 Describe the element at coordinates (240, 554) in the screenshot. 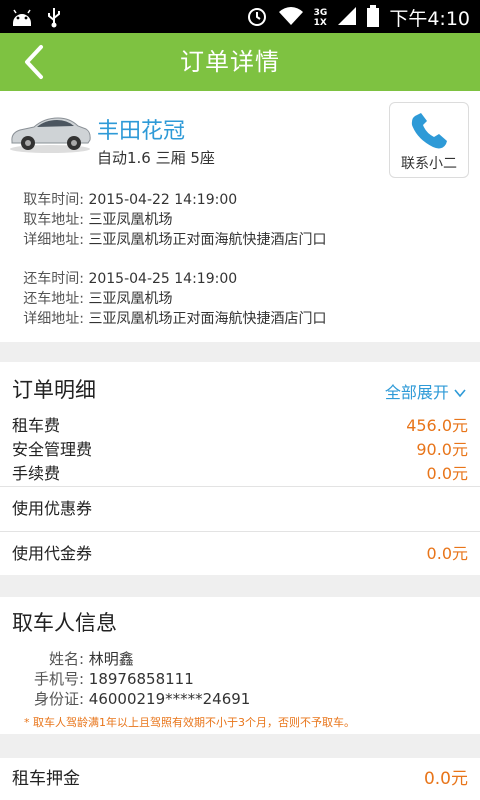

I see `use-voucher-row: 使用代金券 0.0元` at that location.